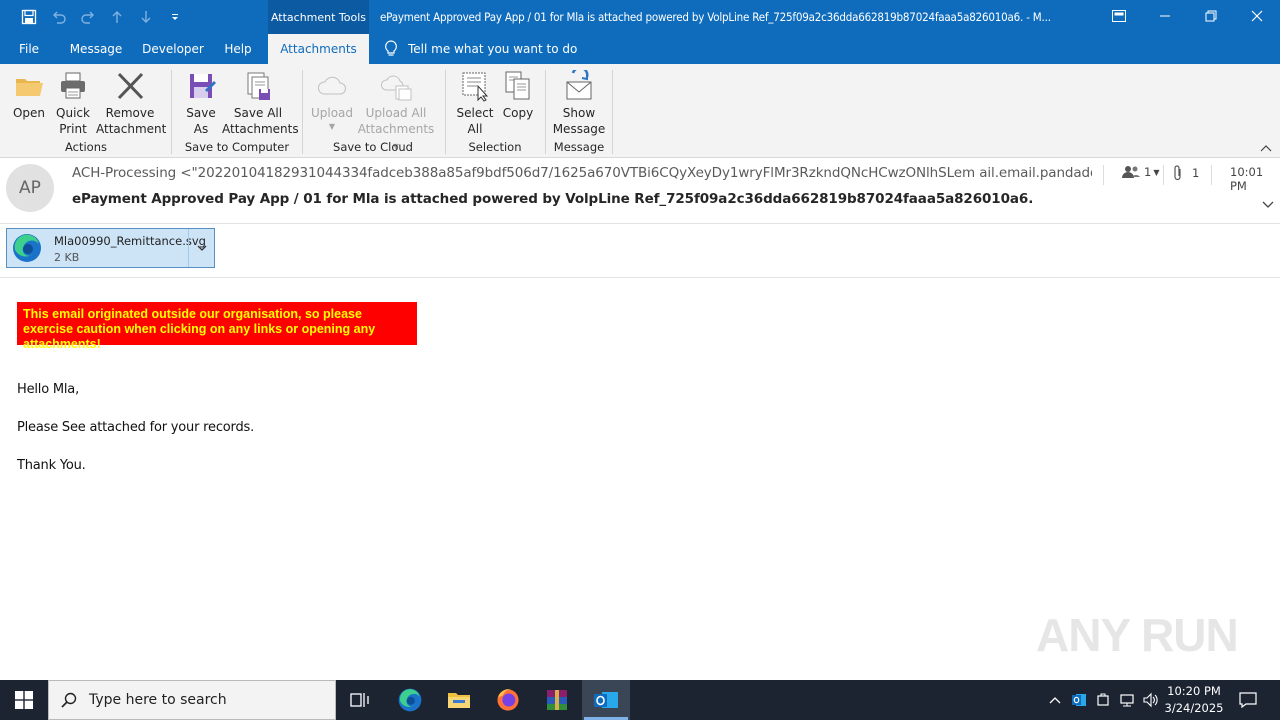 This screenshot has width=1280, height=720. What do you see at coordinates (201, 103) in the screenshot?
I see `save-as-button: Save As` at bounding box center [201, 103].